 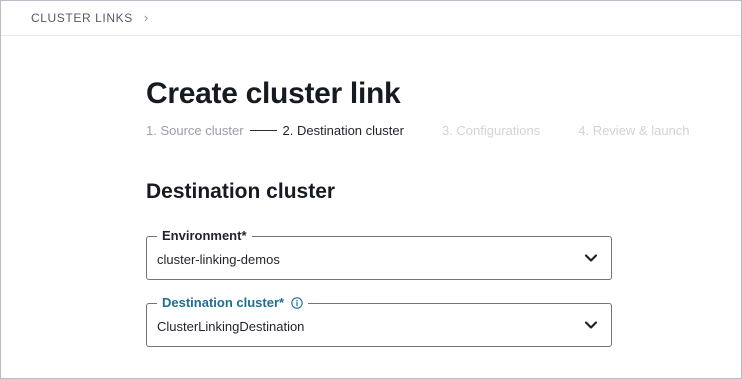 I want to click on step-configurations: 3. Configurations, so click(x=491, y=130).